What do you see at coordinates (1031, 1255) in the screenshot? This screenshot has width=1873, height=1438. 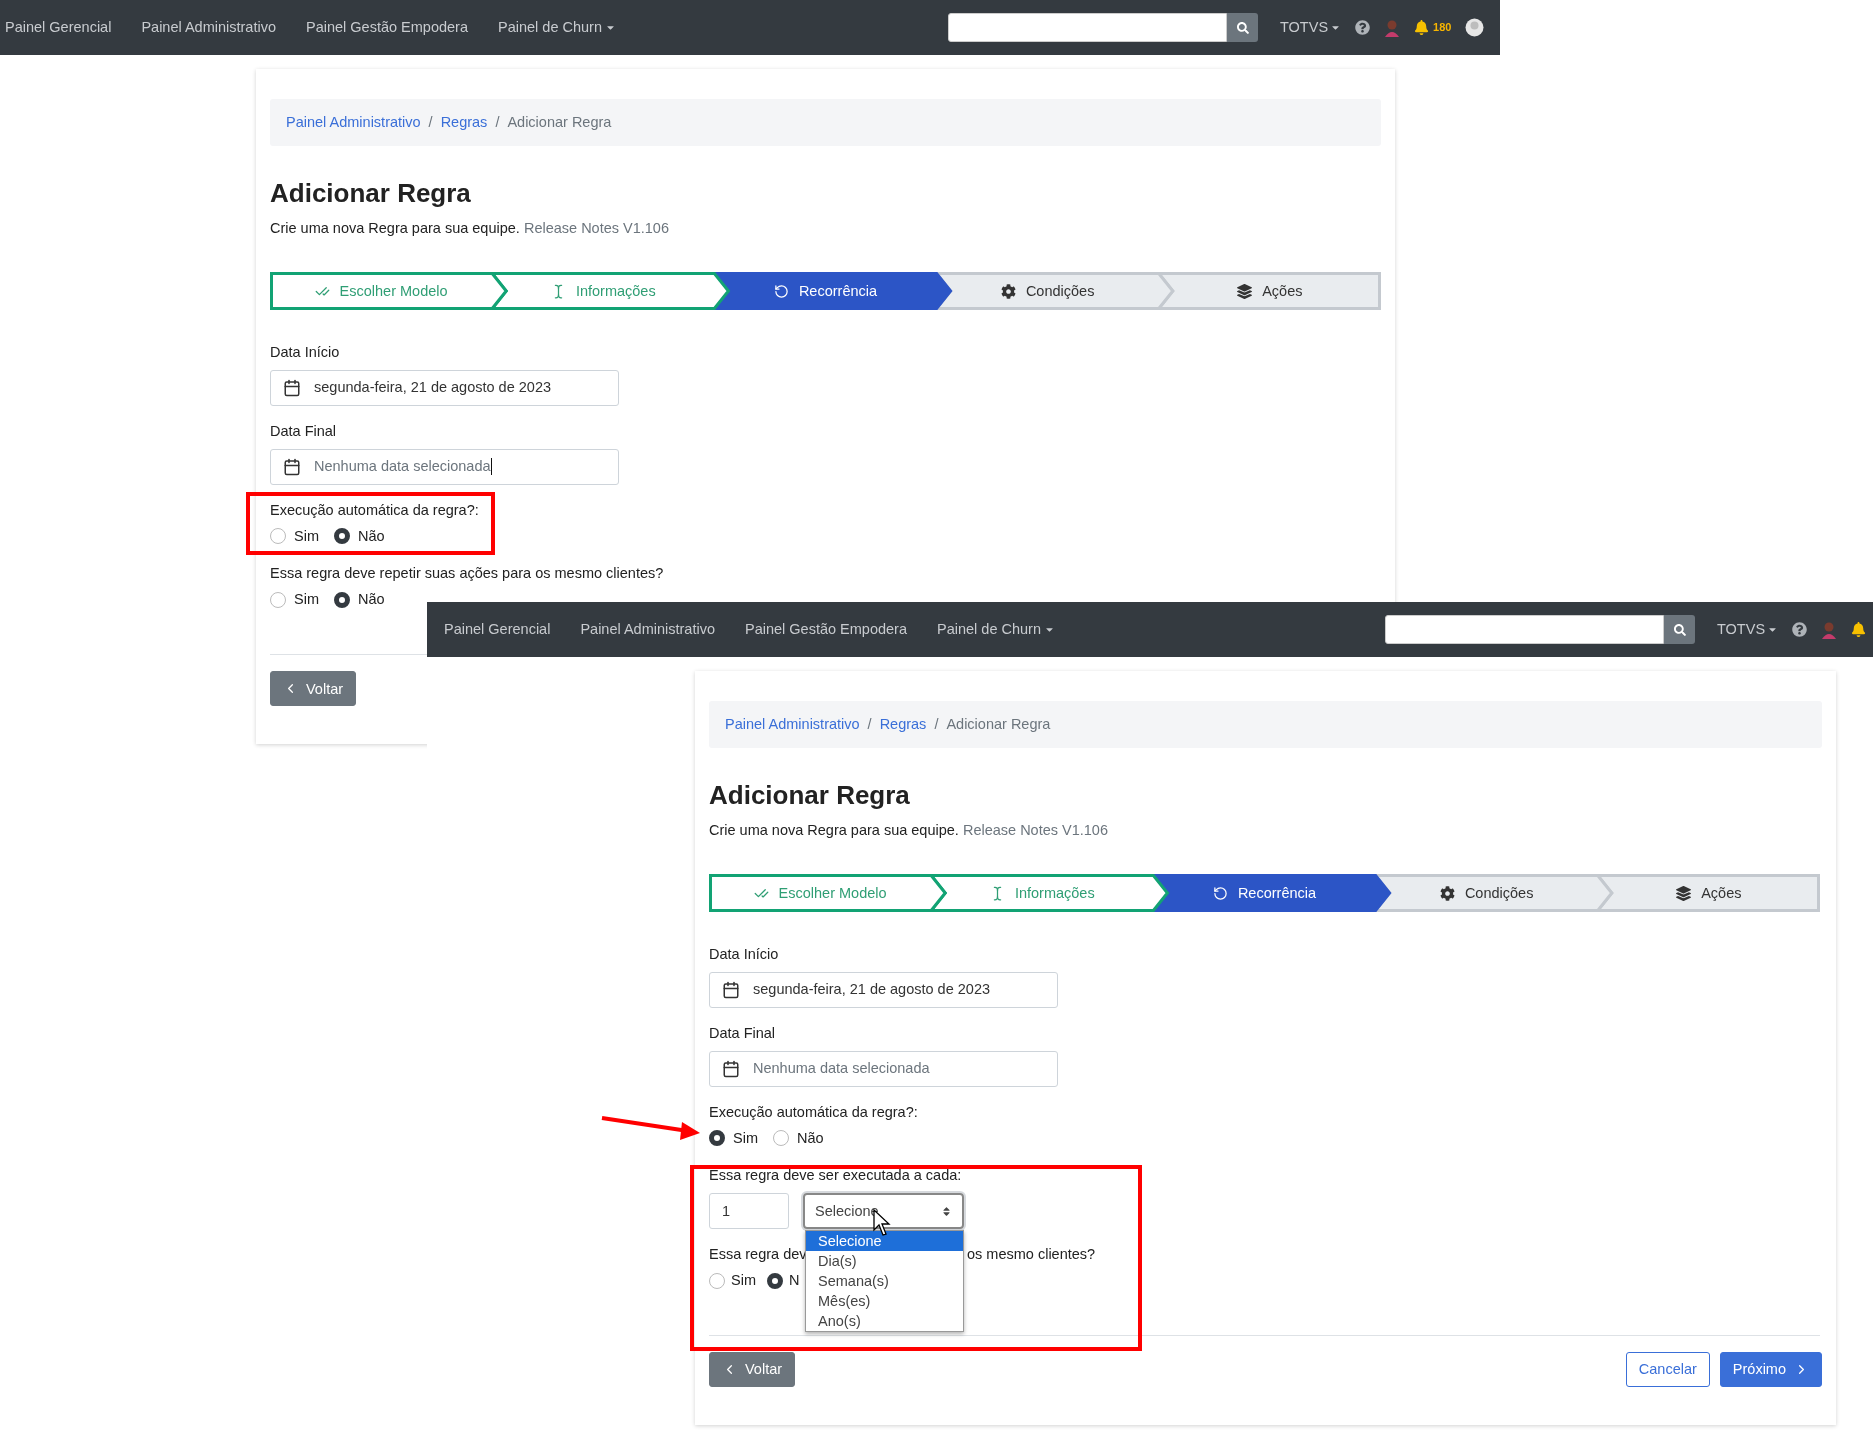 I see `question-label: os mesmo clientes?` at bounding box center [1031, 1255].